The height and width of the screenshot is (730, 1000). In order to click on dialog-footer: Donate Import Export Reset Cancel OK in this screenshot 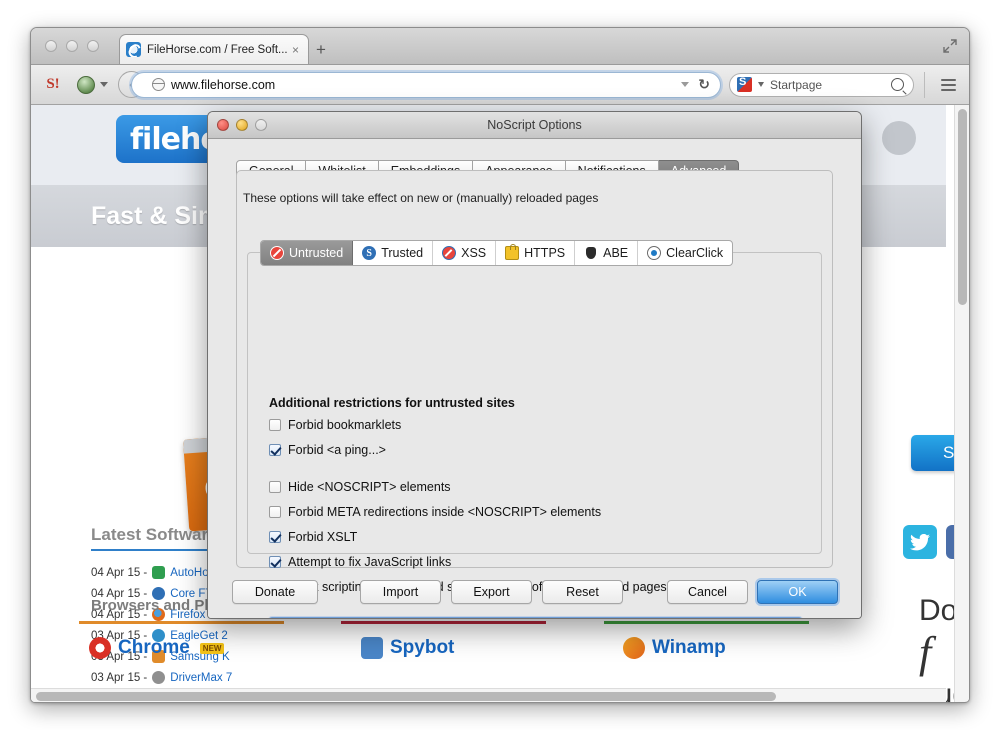, I will do `click(534, 596)`.